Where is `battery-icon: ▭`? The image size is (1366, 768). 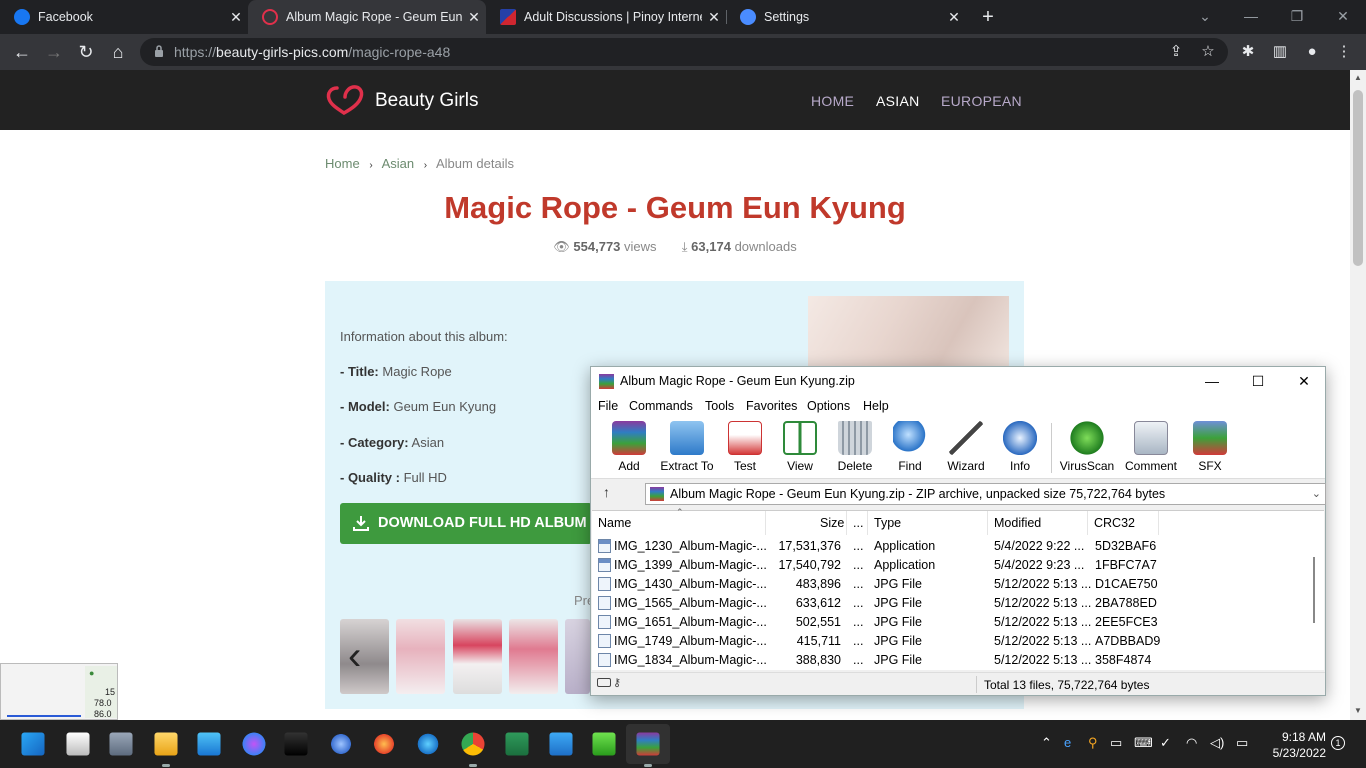 battery-icon: ▭ is located at coordinates (1242, 743).